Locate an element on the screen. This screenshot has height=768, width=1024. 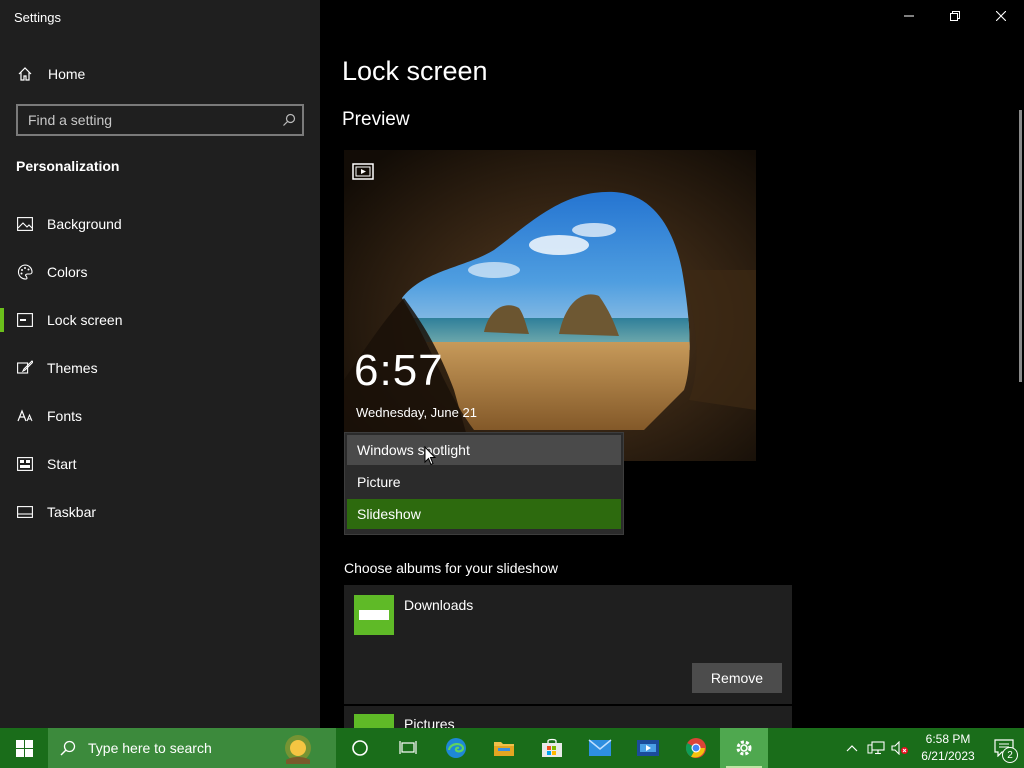
brush-icon is located at coordinates (25, 368).